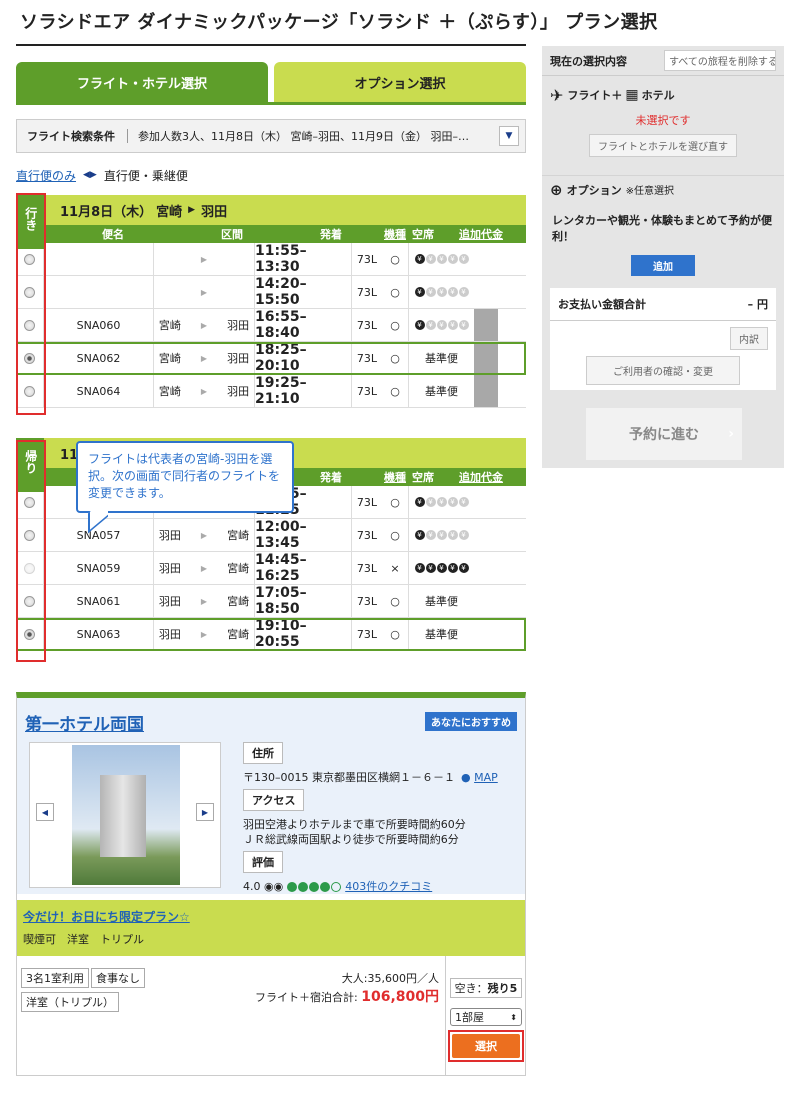  What do you see at coordinates (331, 477) in the screenshot?
I see `col-time: 発着` at bounding box center [331, 477].